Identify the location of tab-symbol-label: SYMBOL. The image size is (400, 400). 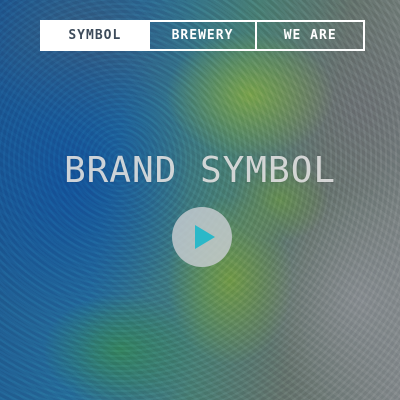
(95, 35).